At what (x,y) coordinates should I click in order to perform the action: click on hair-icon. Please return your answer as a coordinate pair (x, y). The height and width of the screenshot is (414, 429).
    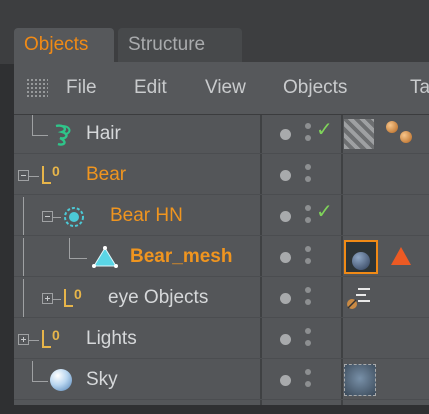
    Looking at the image, I should click on (63, 135).